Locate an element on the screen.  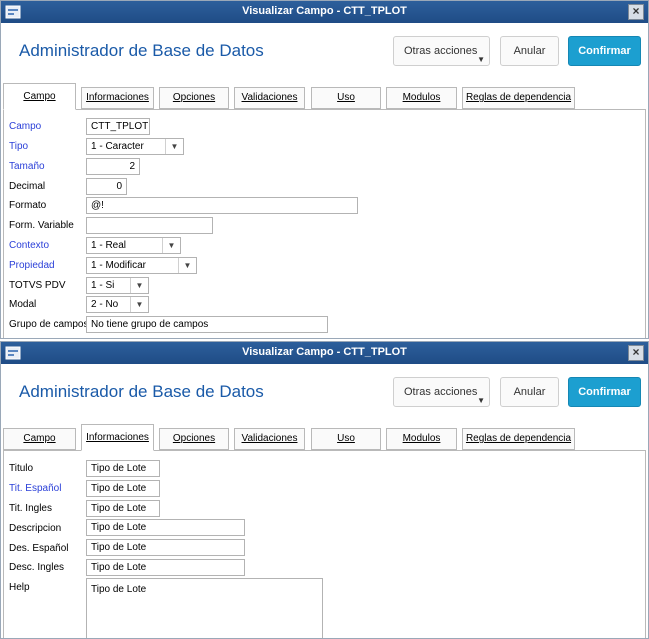
des-espanol-label: Des. Español is located at coordinates (39, 548).